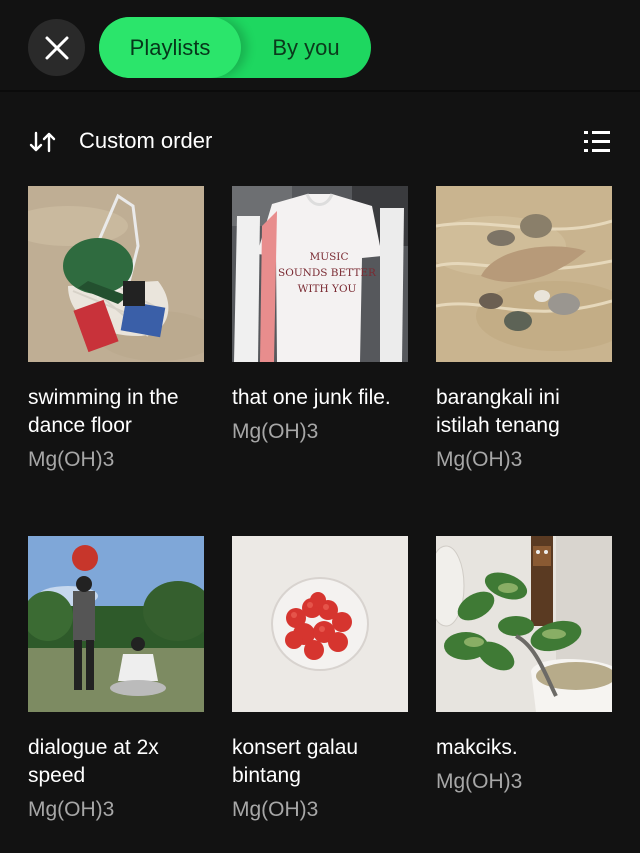  What do you see at coordinates (524, 624) in the screenshot?
I see `playlist-cover-plant-ukulele` at bounding box center [524, 624].